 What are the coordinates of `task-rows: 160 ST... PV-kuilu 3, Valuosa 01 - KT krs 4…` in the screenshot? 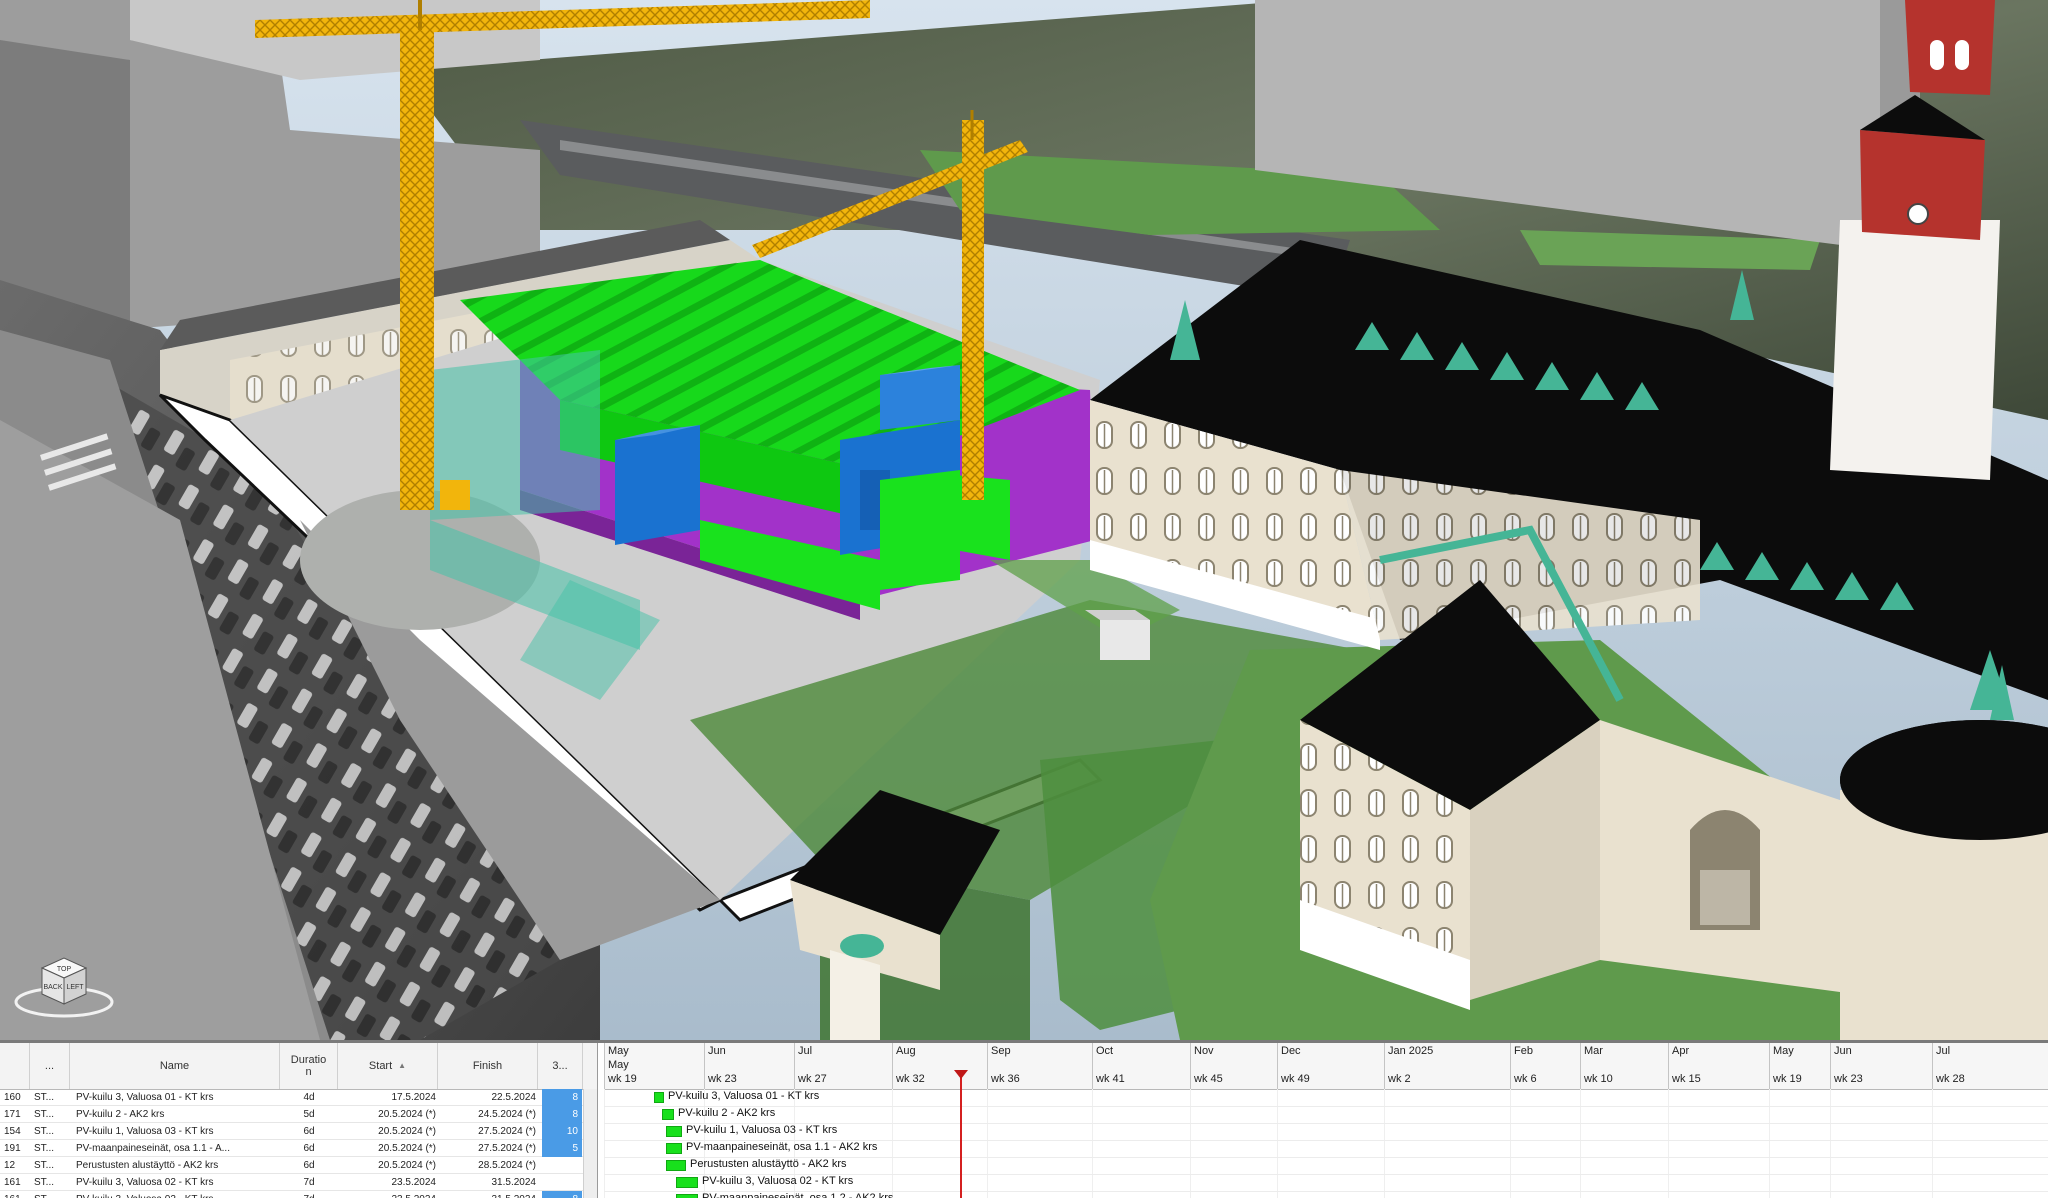 It's located at (298, 1143).